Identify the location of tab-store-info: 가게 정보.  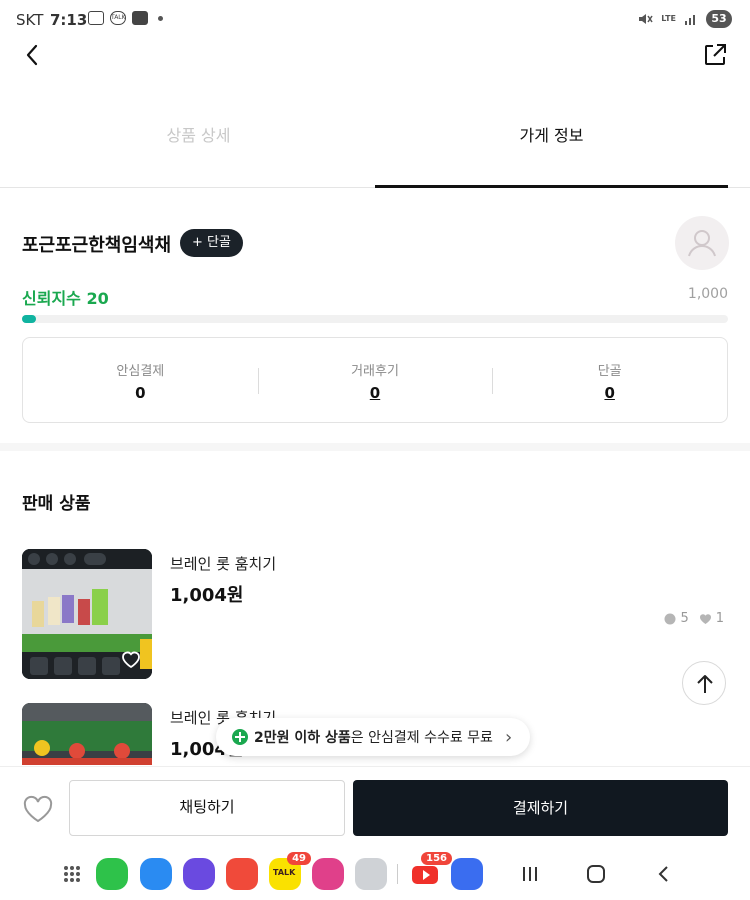
(551, 144).